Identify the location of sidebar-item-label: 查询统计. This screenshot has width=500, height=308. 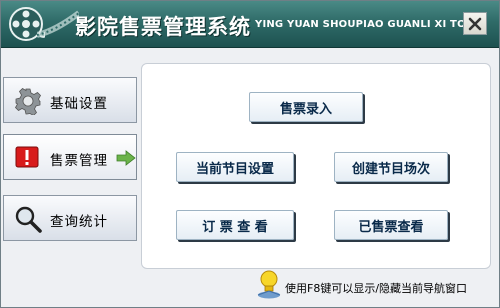
(79, 222).